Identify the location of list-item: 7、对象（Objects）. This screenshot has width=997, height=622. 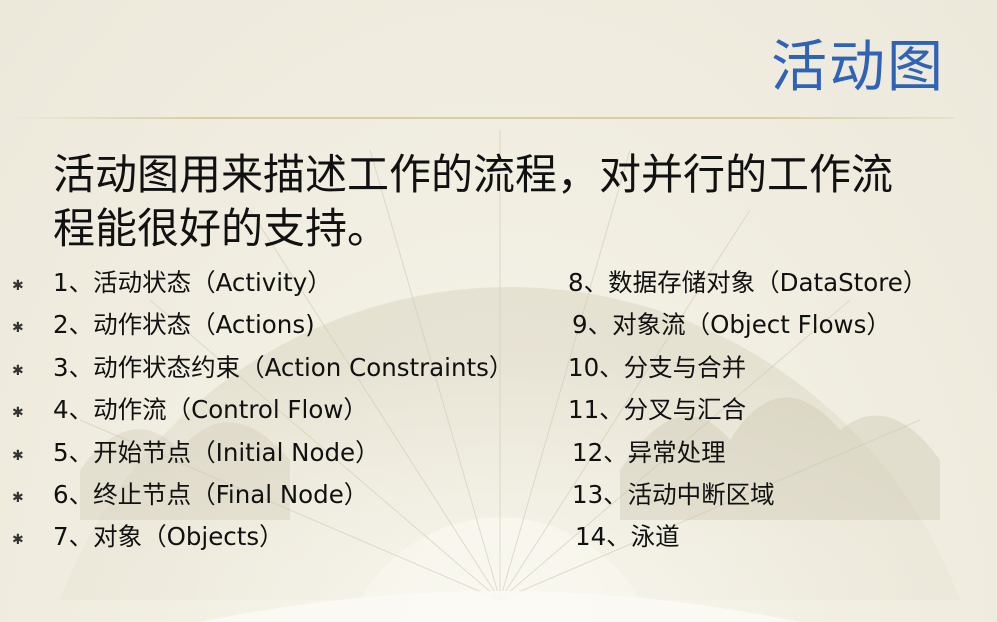
(168, 536).